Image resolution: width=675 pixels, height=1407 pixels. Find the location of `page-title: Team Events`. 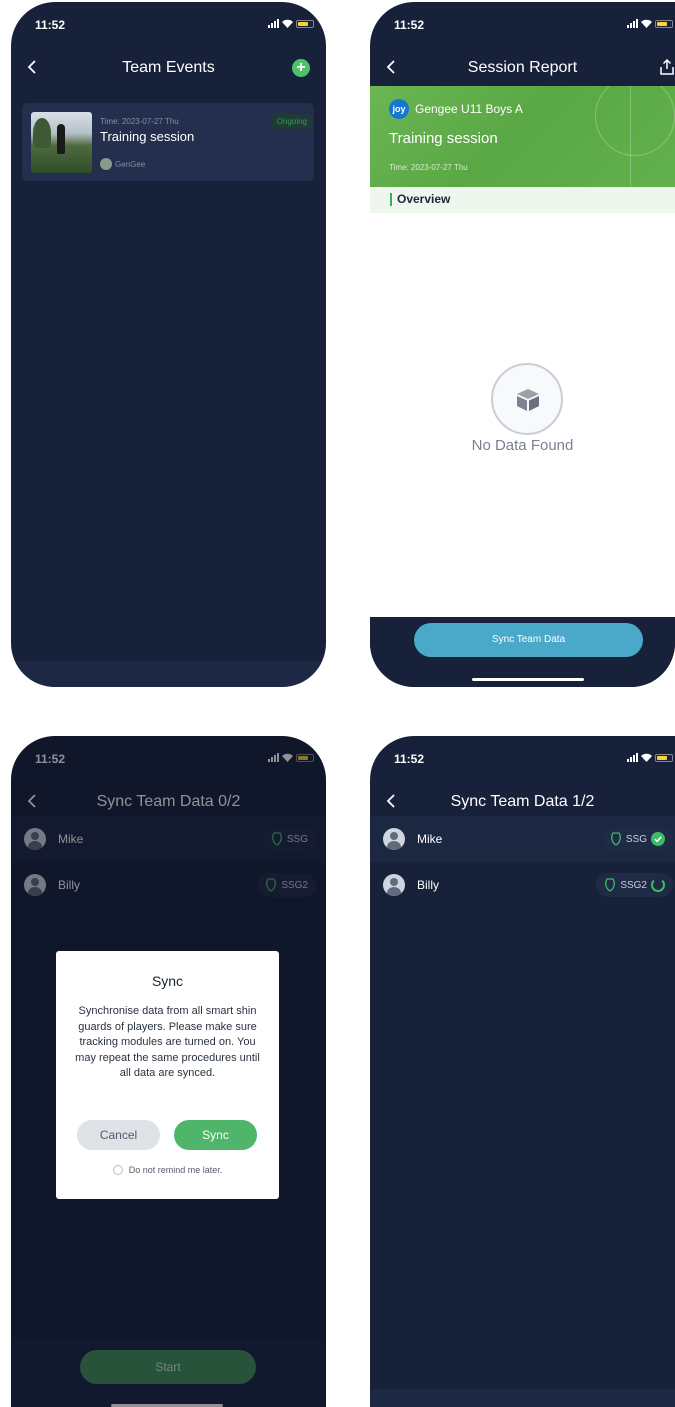

page-title: Team Events is located at coordinates (168, 67).